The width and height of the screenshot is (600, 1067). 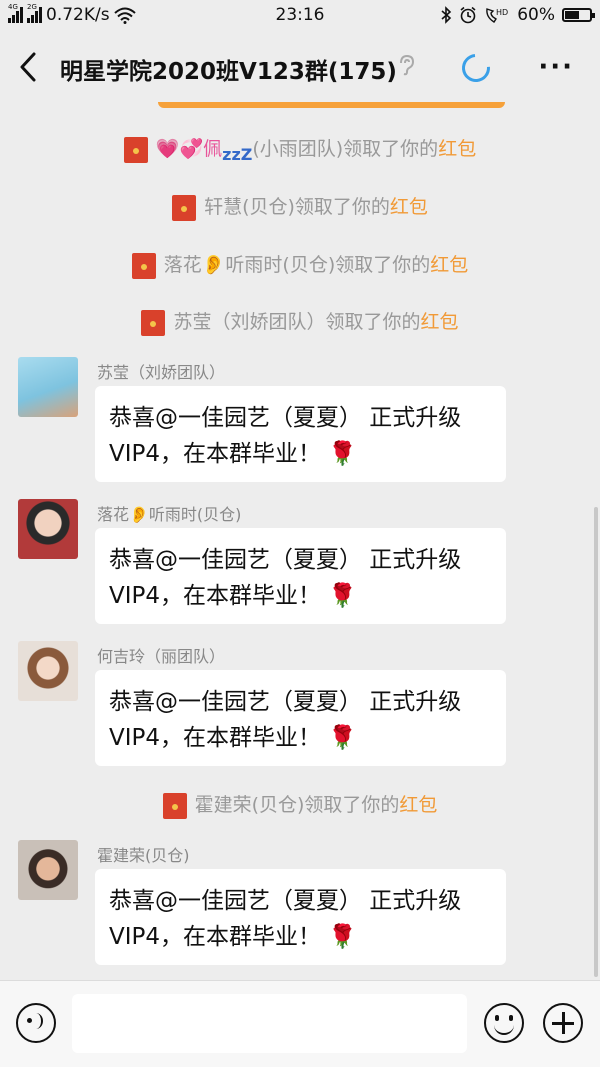 What do you see at coordinates (269, 1023) in the screenshot?
I see `message-input` at bounding box center [269, 1023].